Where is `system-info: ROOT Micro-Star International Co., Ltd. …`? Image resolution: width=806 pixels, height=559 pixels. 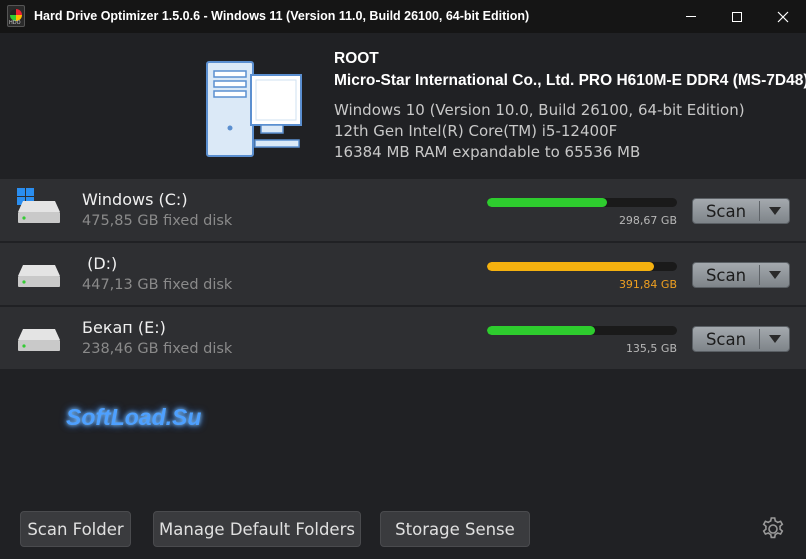 system-info: ROOT Micro-Star International Co., Ltd. … is located at coordinates (570, 105).